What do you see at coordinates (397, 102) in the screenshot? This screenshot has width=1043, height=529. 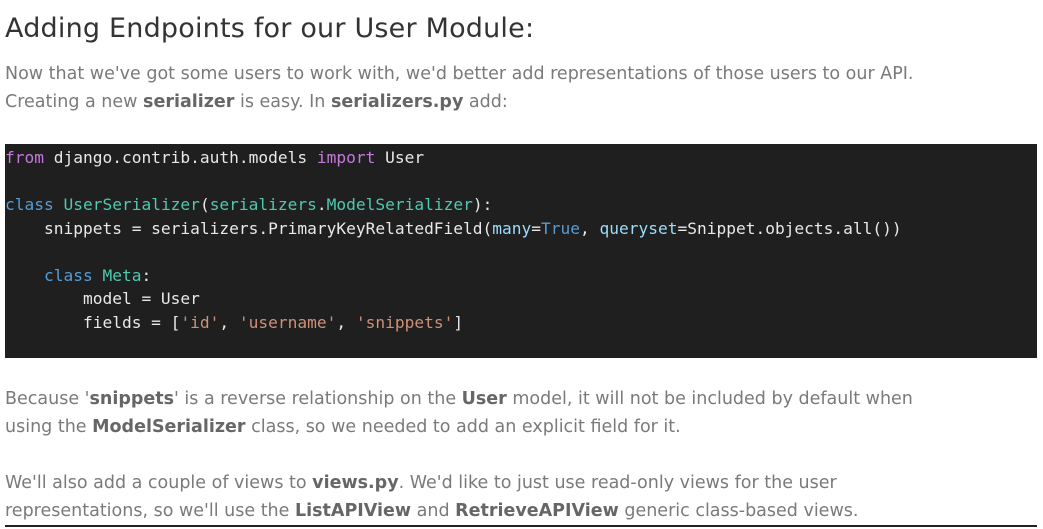 I see `inline-filename: serializers.py` at bounding box center [397, 102].